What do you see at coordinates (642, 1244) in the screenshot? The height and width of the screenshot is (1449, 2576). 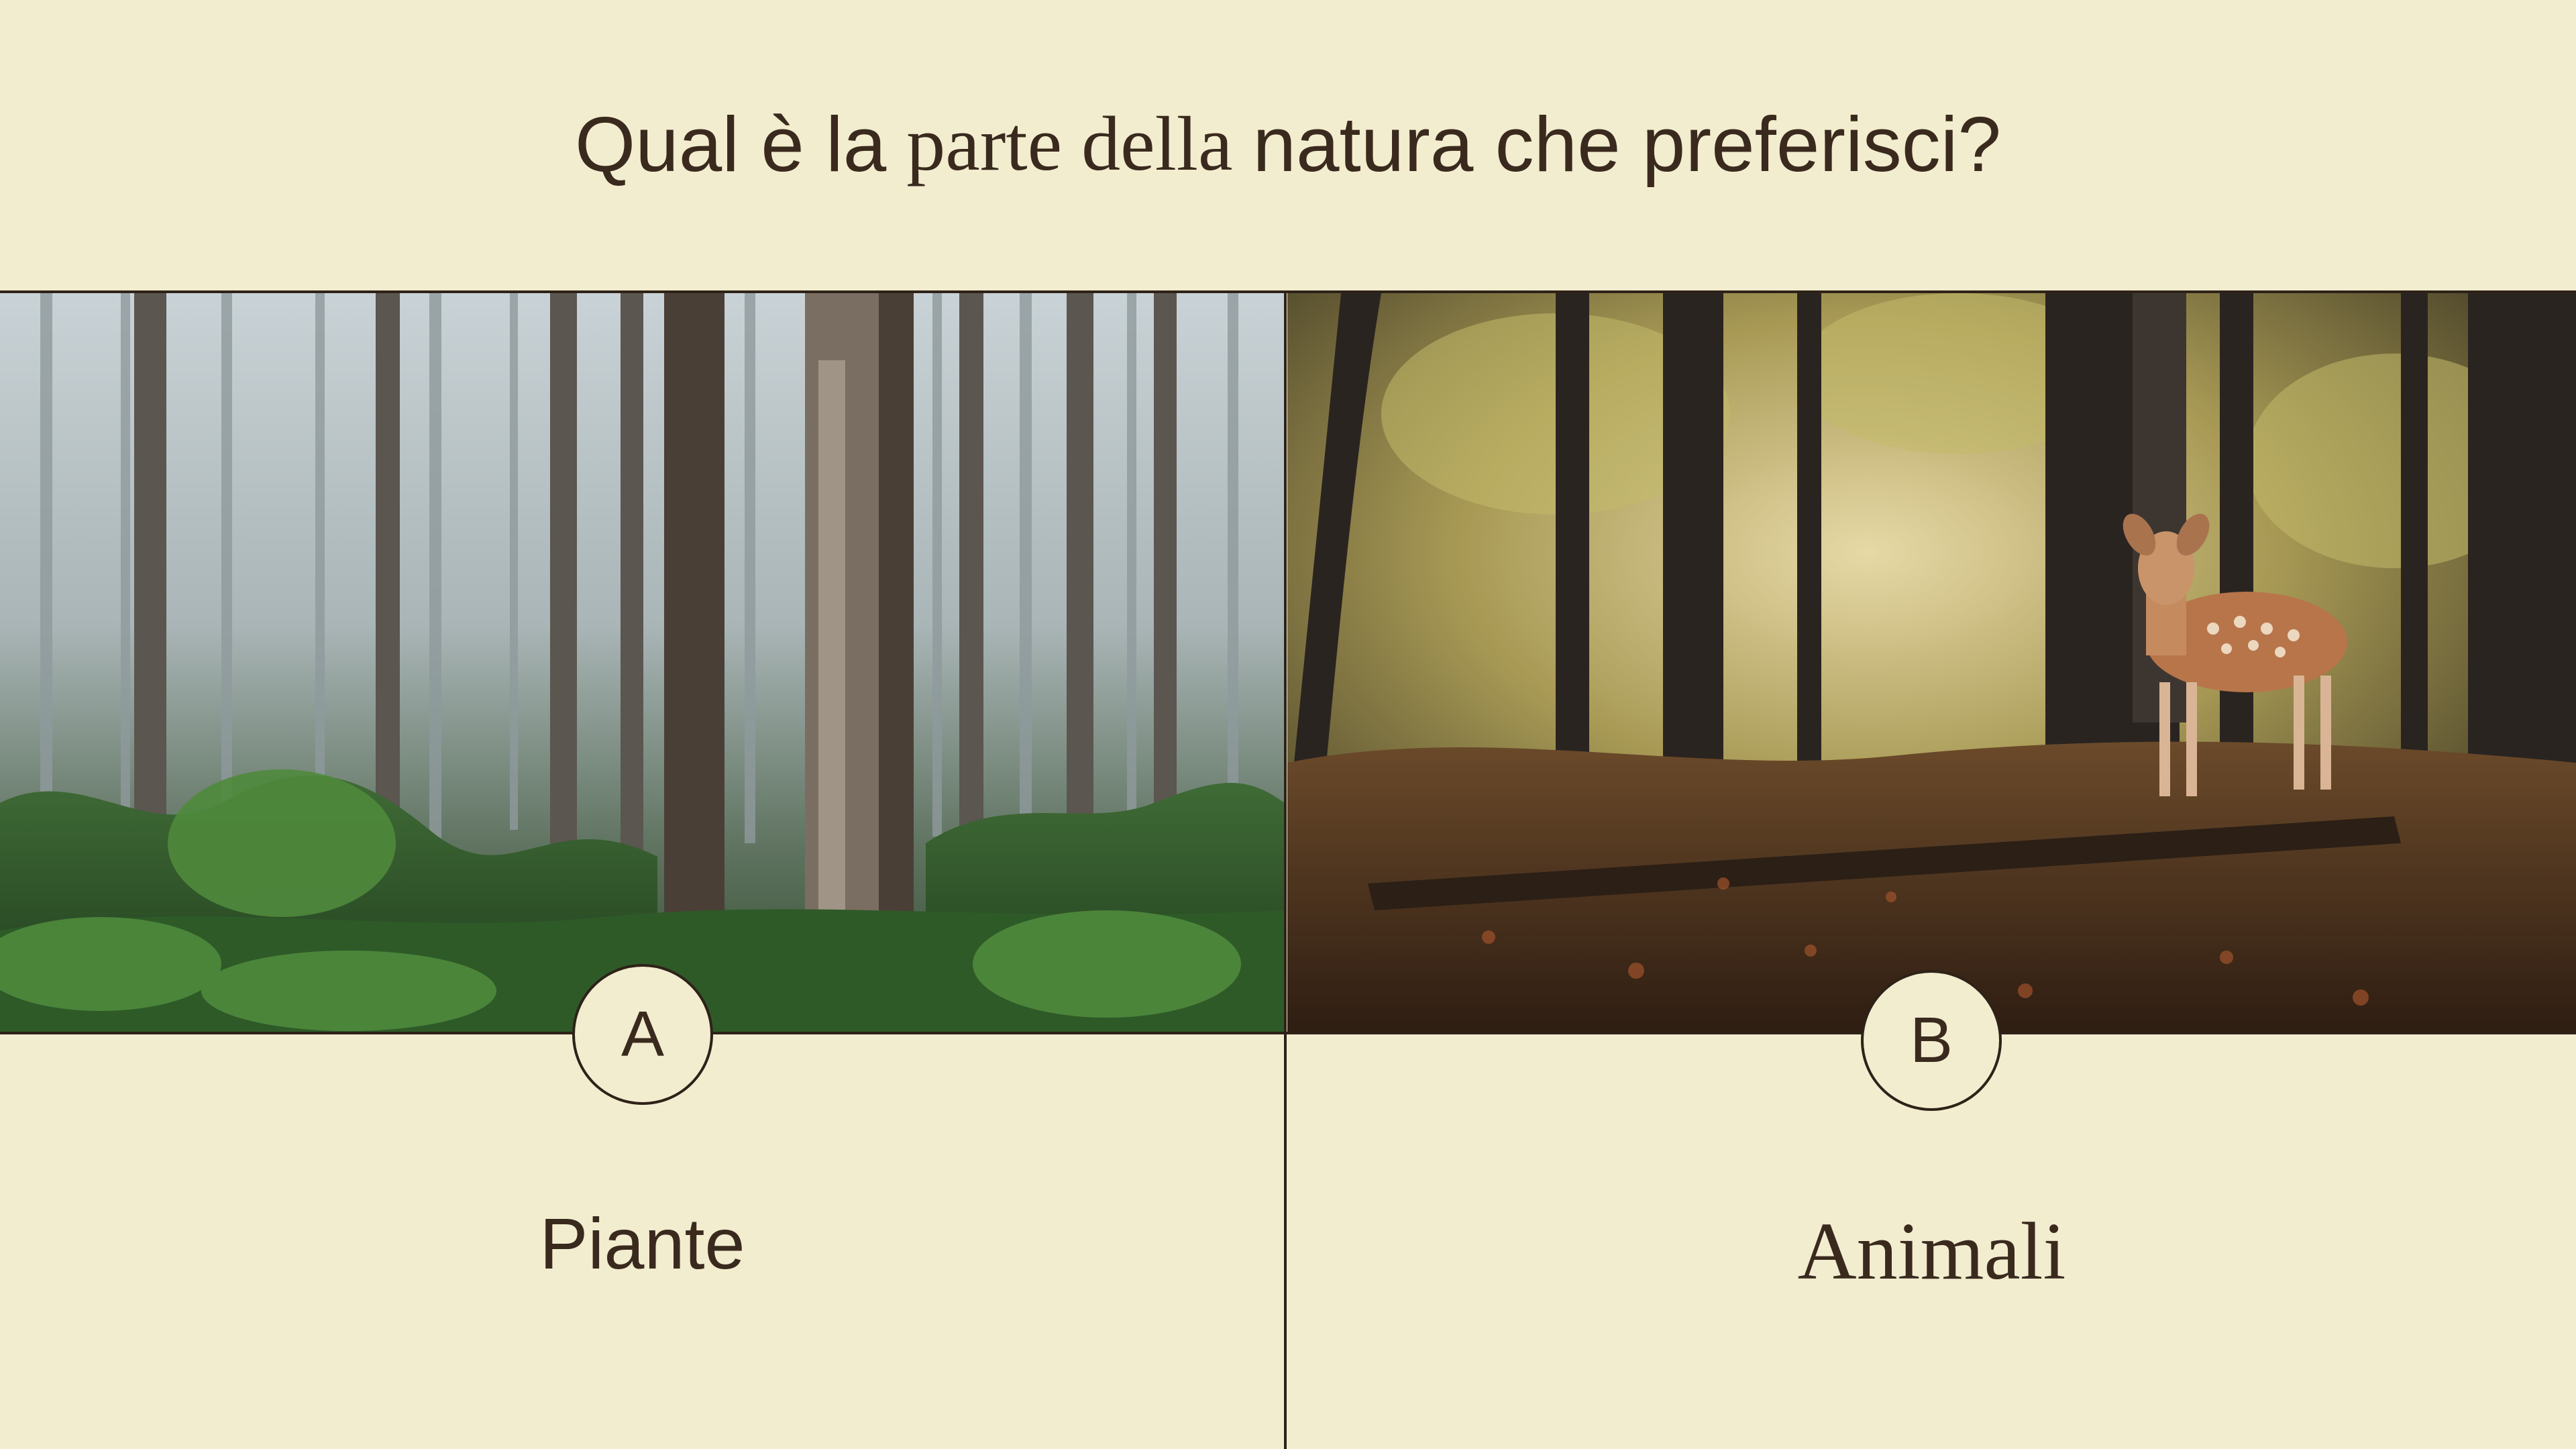 I see `option-a-label: Piante` at bounding box center [642, 1244].